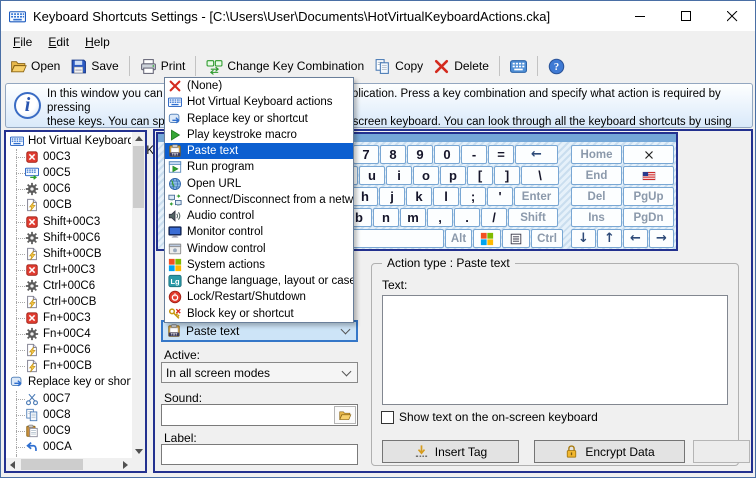  Describe the element at coordinates (458, 238) in the screenshot. I see `key-alt: Alt` at that location.